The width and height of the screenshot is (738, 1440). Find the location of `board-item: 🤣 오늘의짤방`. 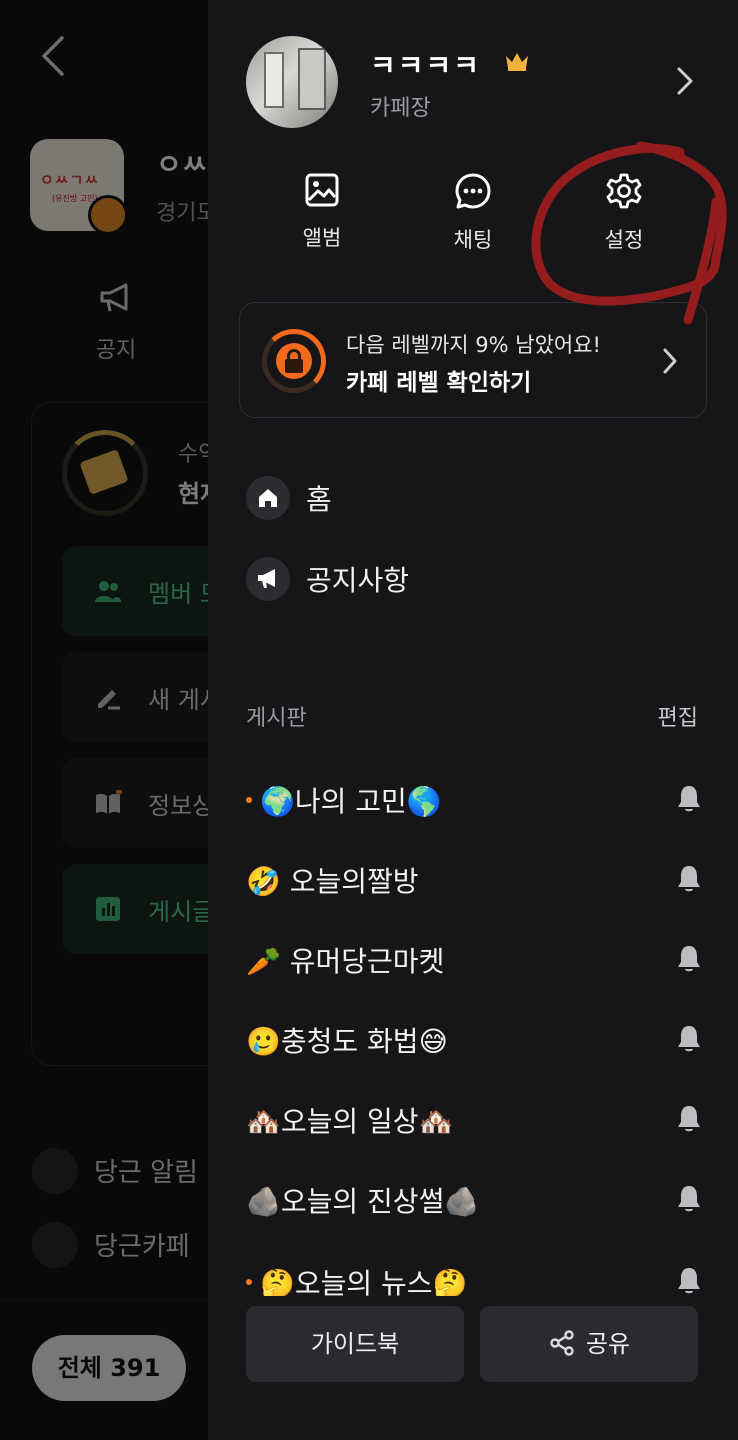

board-item: 🤣 오늘의짤방 is located at coordinates (474, 879).